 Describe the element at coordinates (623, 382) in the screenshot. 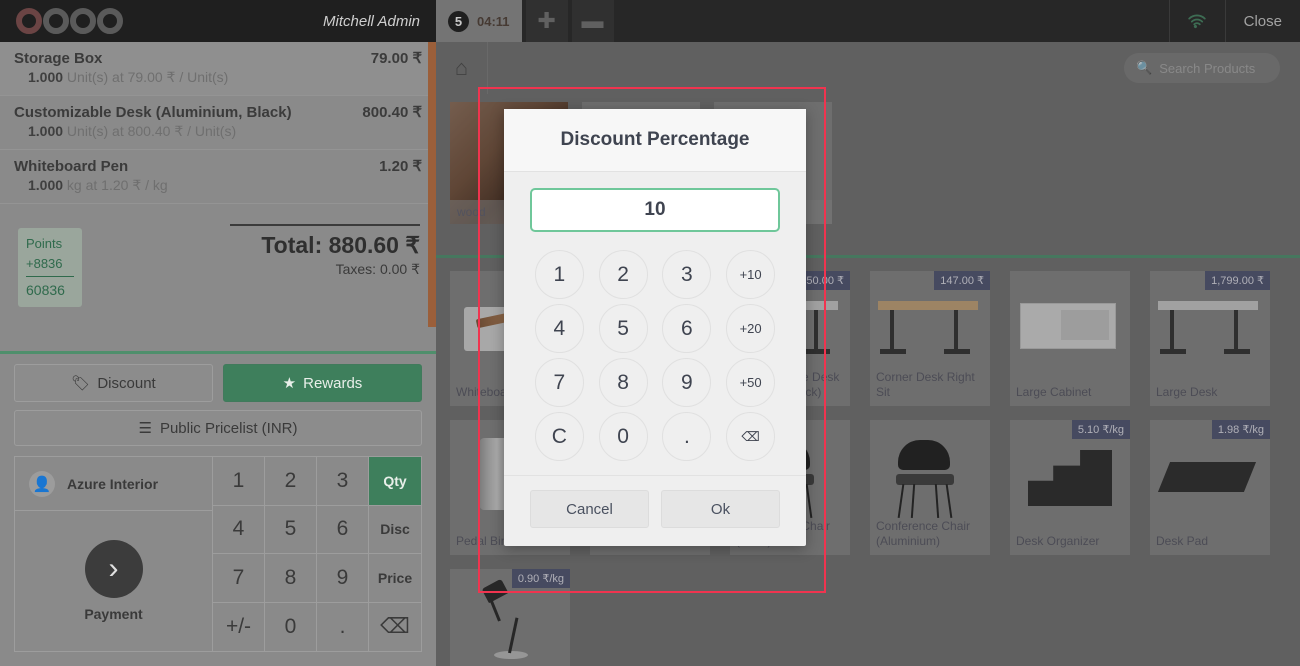

I see `dialog-key-8: 8` at that location.